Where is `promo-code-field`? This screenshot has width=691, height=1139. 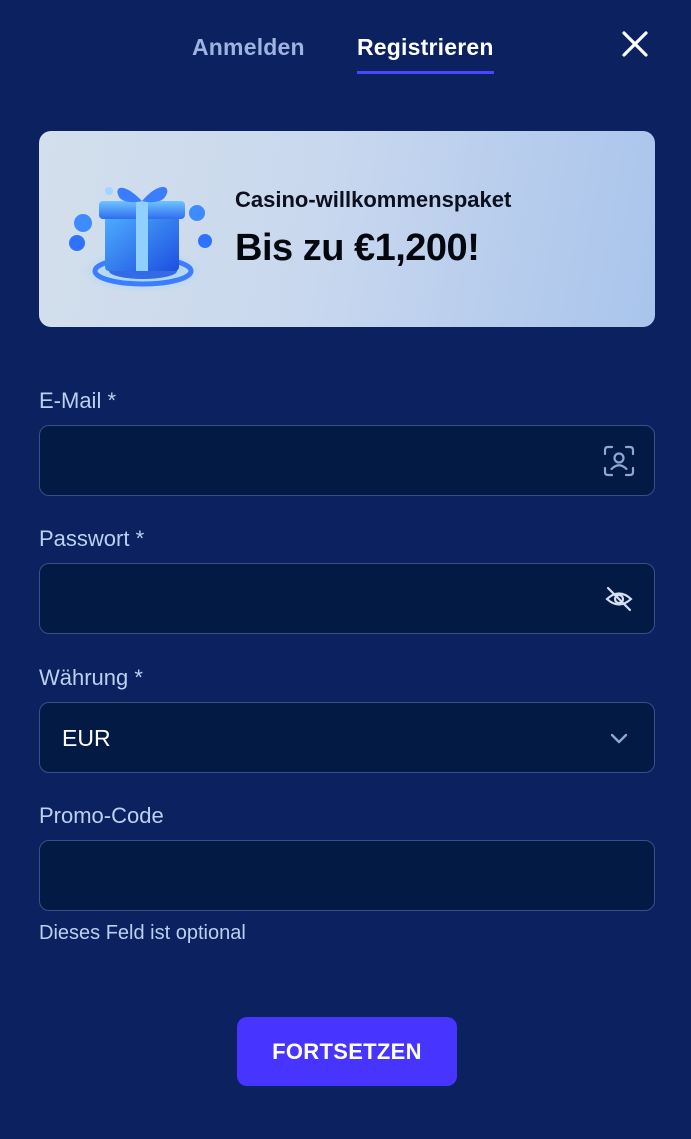
promo-code-field is located at coordinates (310, 875).